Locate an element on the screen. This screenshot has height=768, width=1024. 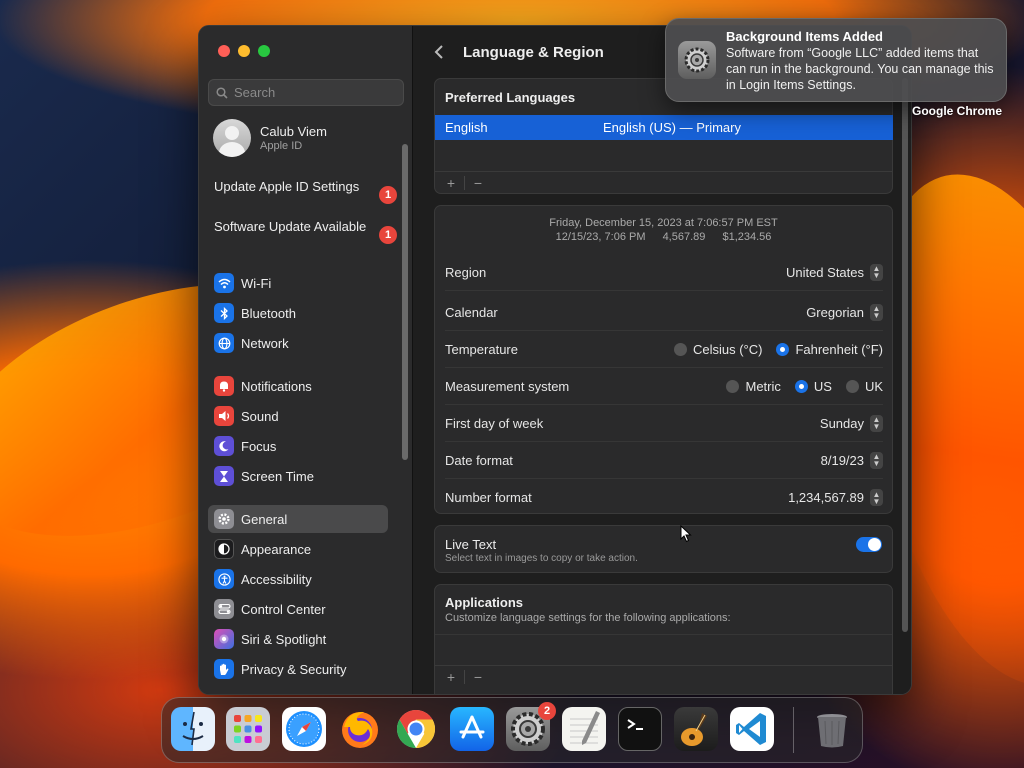
region-popup: United States ▲ ▼ is located at coordinates (834, 272).